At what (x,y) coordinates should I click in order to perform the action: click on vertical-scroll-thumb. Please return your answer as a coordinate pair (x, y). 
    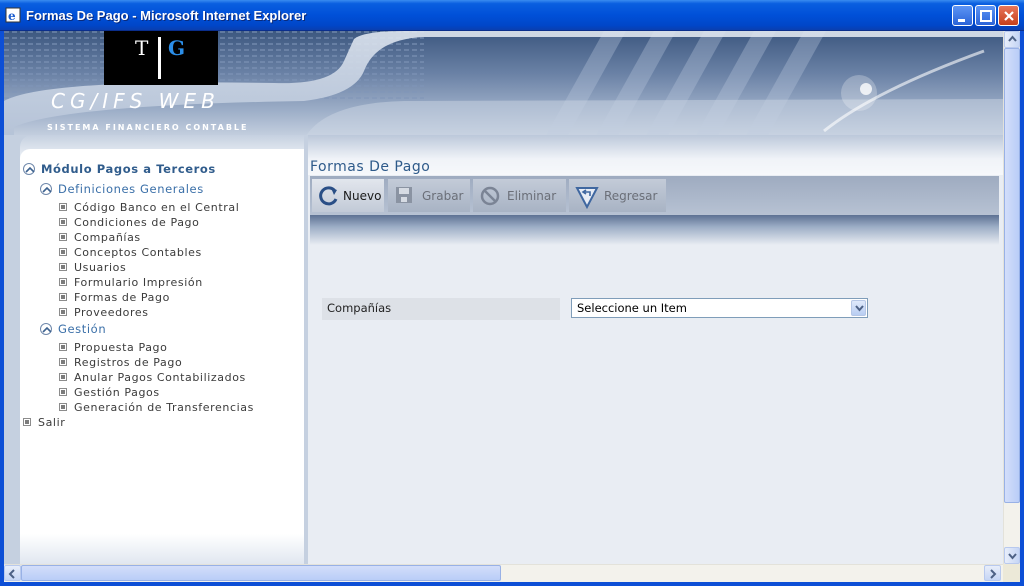
    Looking at the image, I should click on (1012, 275).